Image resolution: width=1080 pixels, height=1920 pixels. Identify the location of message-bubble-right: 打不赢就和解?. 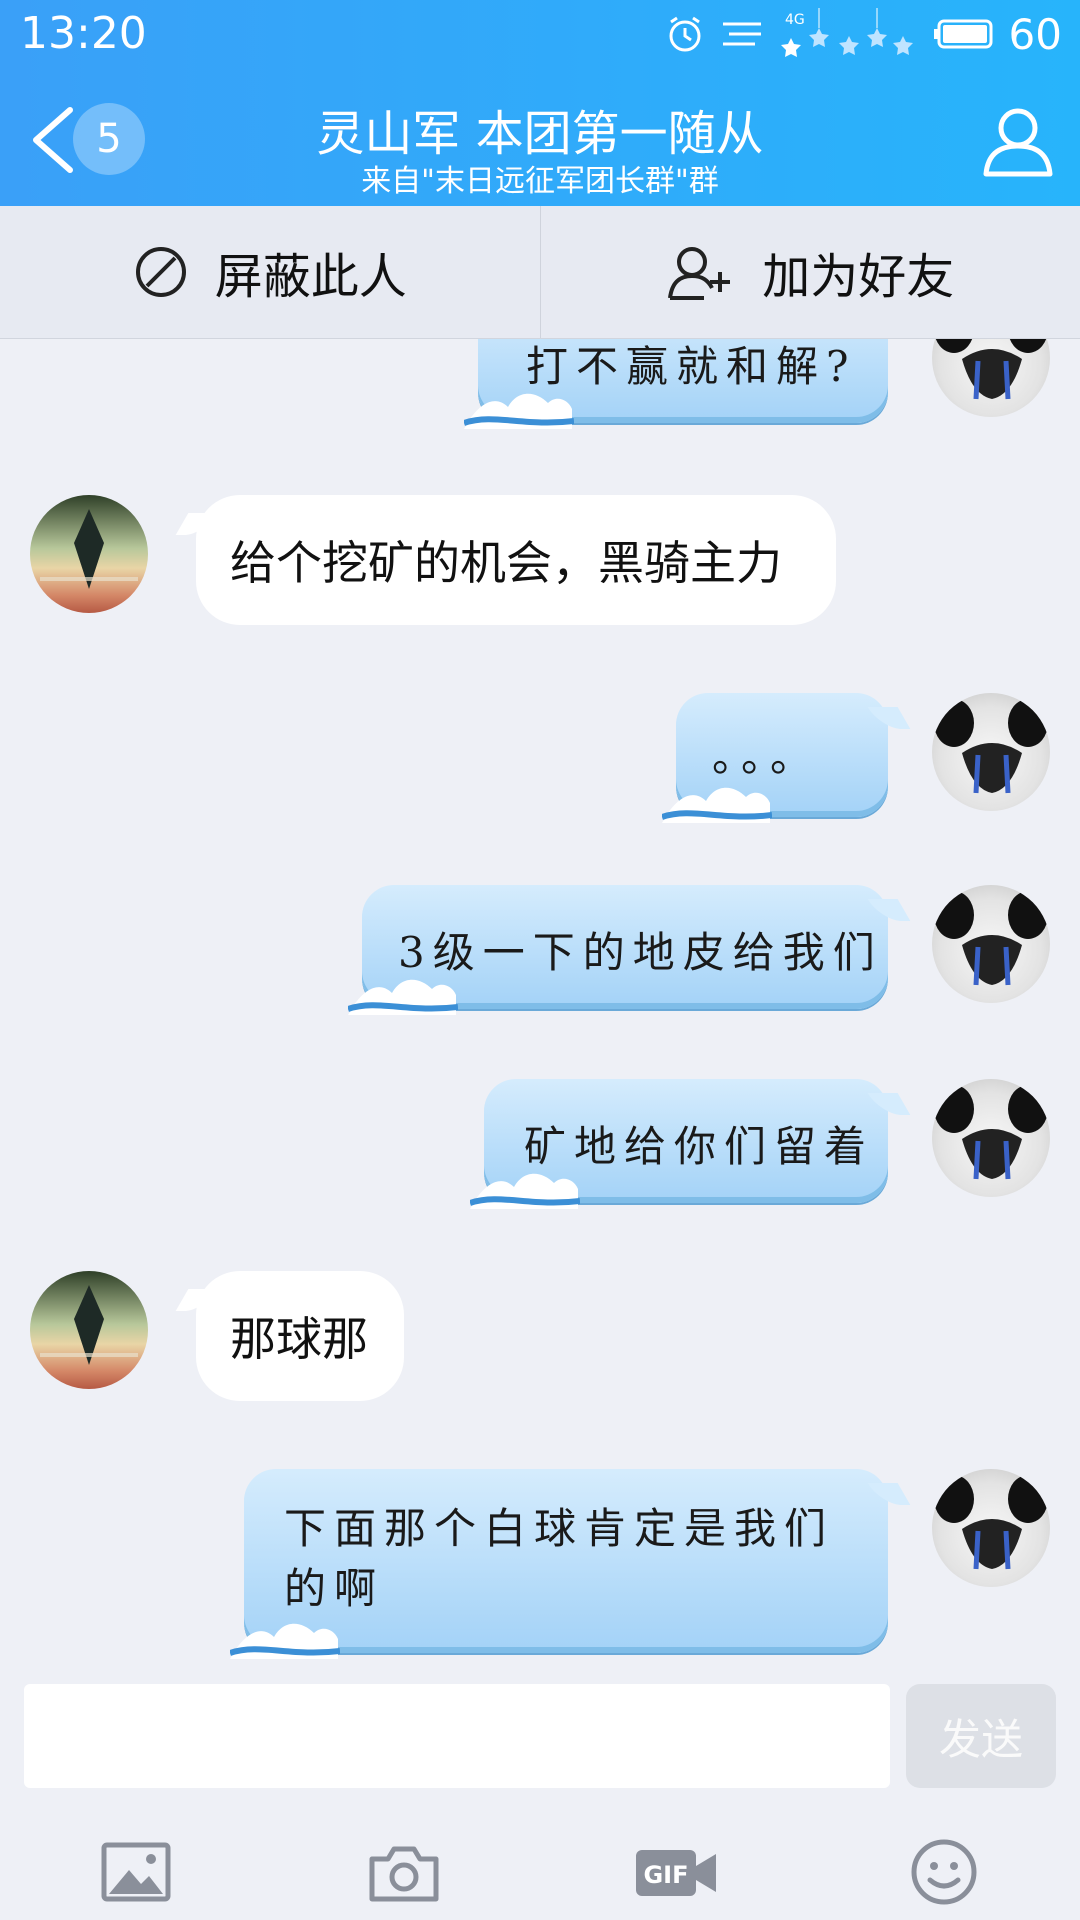
(676, 384).